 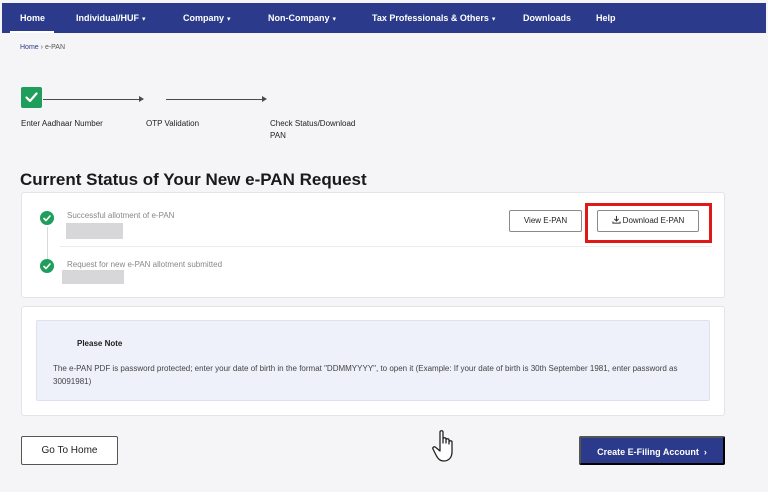 I want to click on step-label-line: Check Status/Download, so click(x=313, y=123).